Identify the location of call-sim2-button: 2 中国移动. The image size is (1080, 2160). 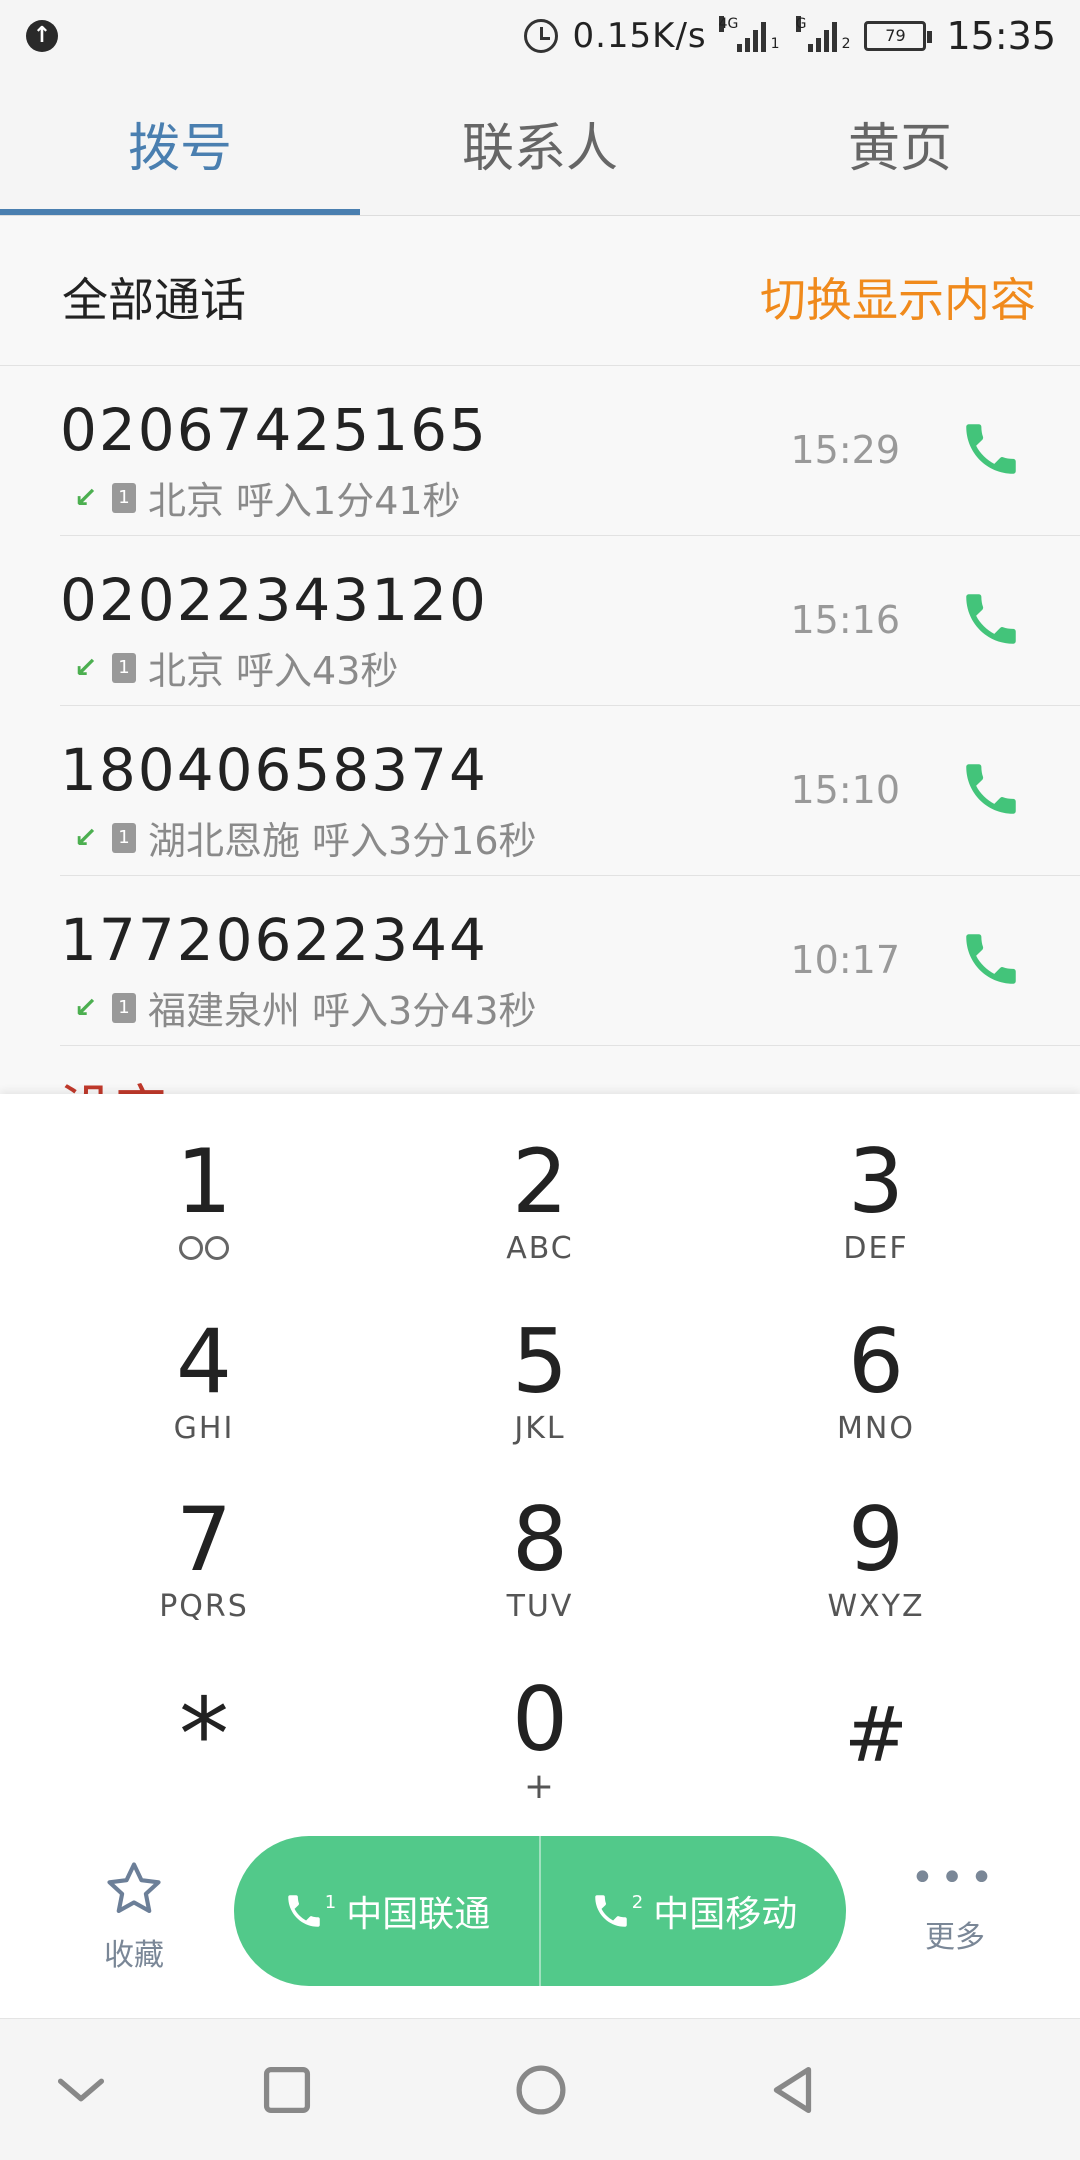
(692, 1911).